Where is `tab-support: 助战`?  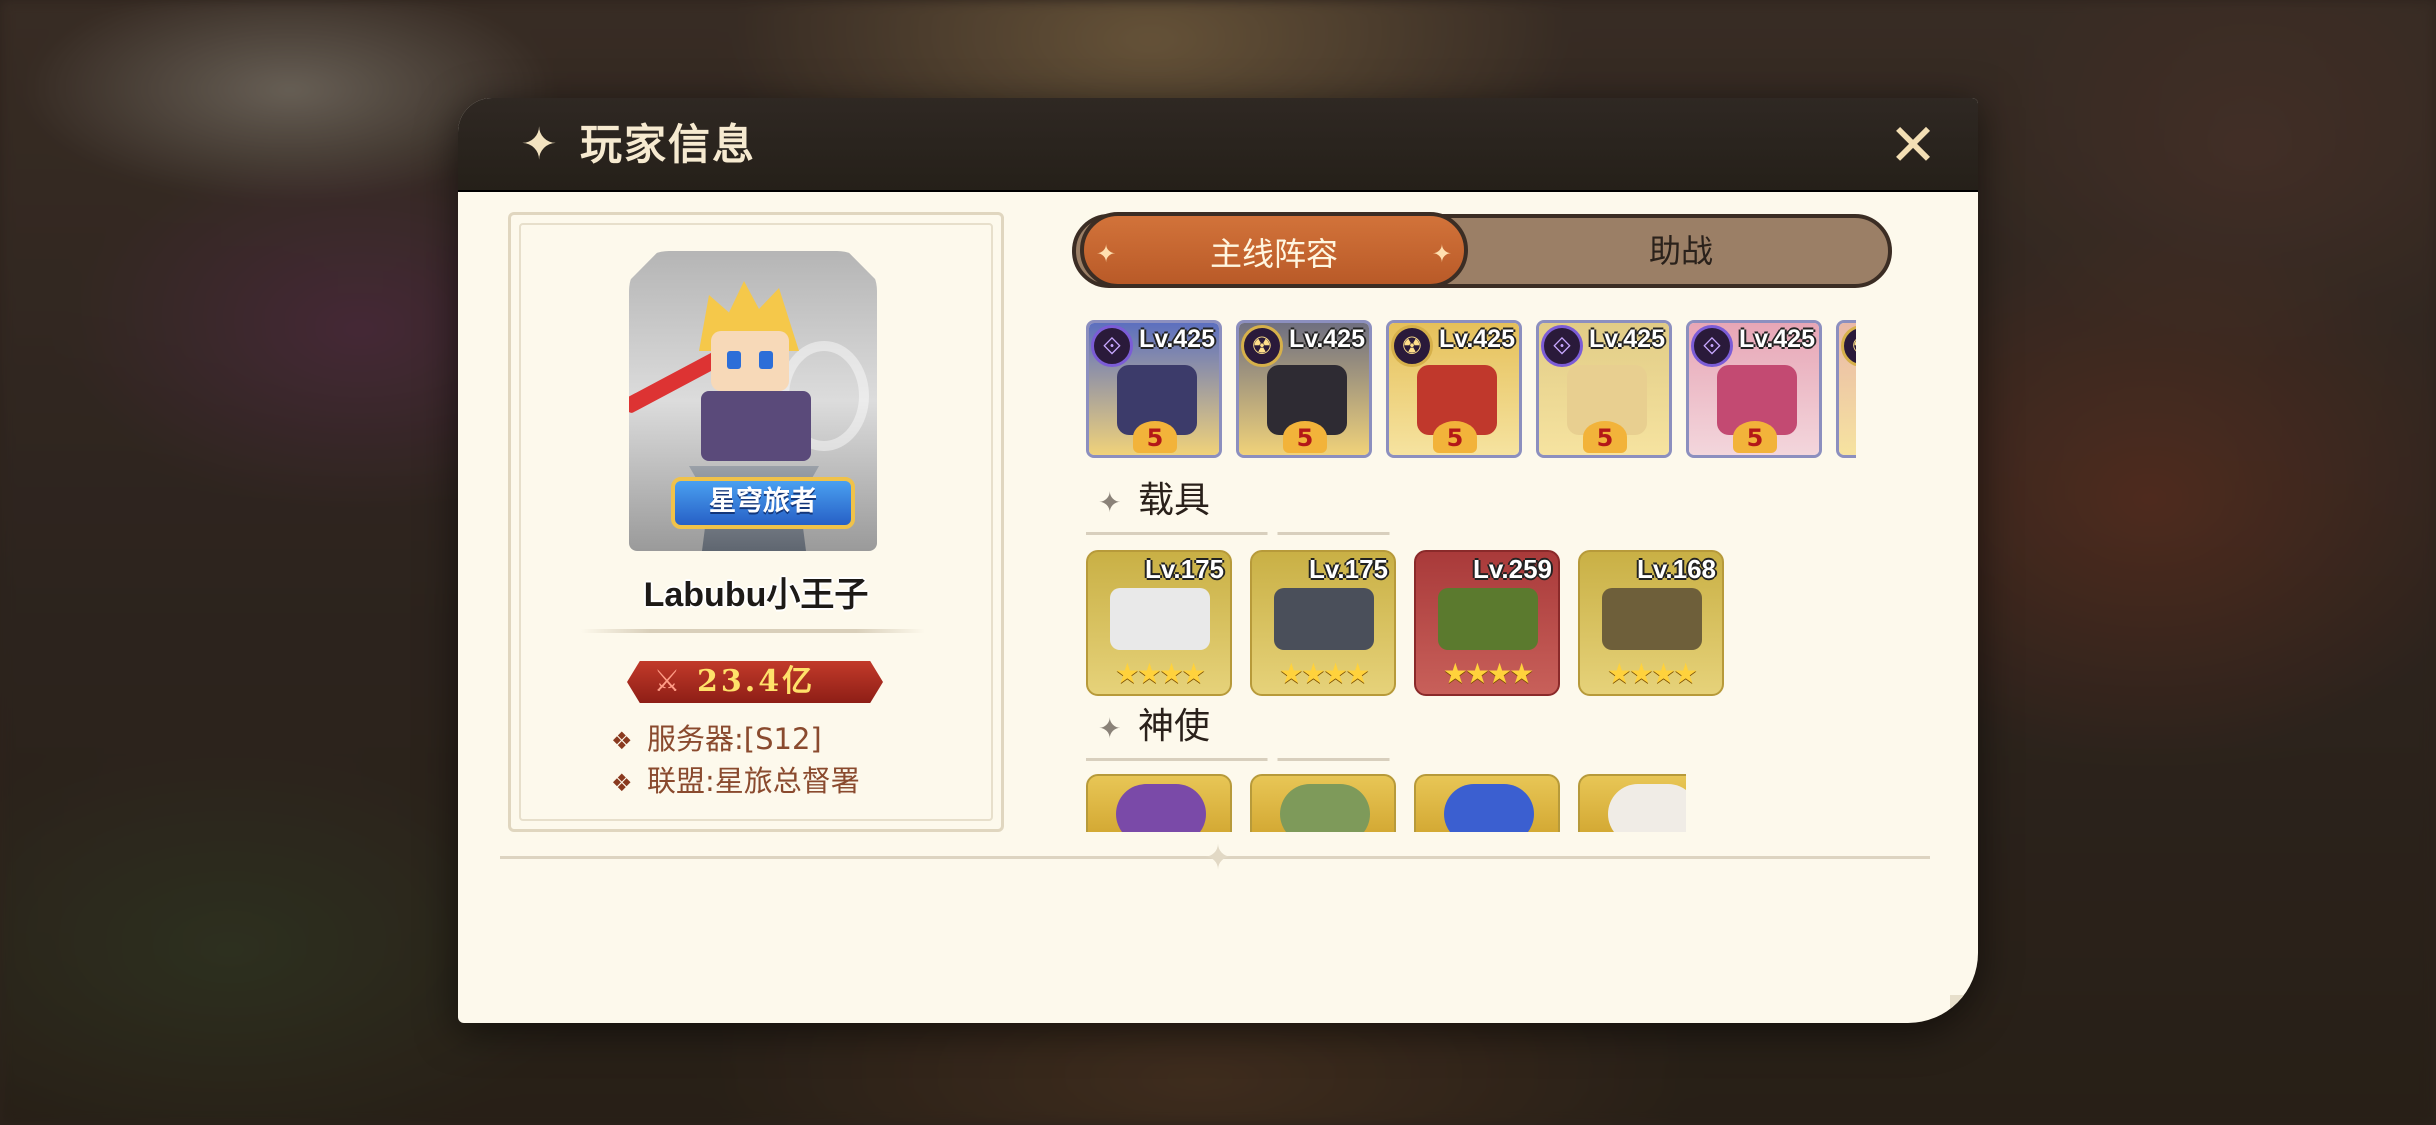
tab-support: 助战 is located at coordinates (1681, 251).